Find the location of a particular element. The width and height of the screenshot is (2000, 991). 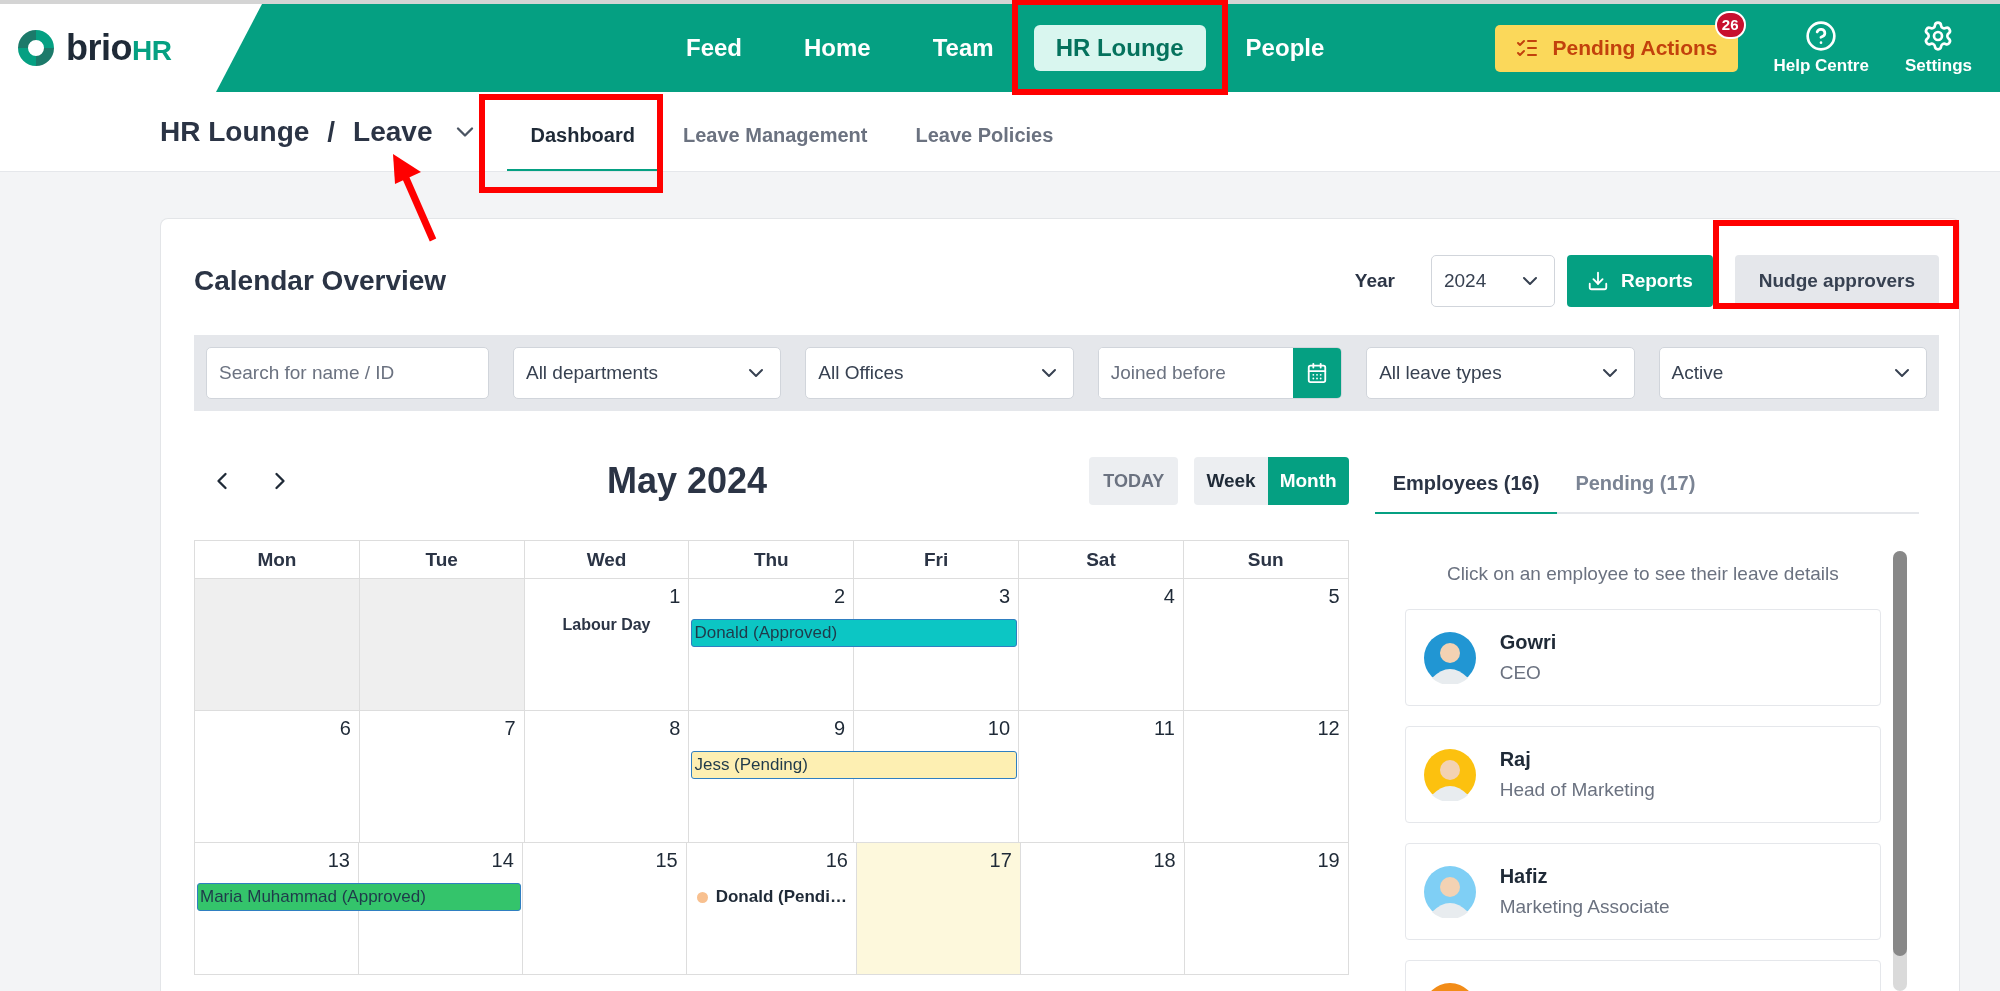

day-cell: 19 is located at coordinates (1266, 909).